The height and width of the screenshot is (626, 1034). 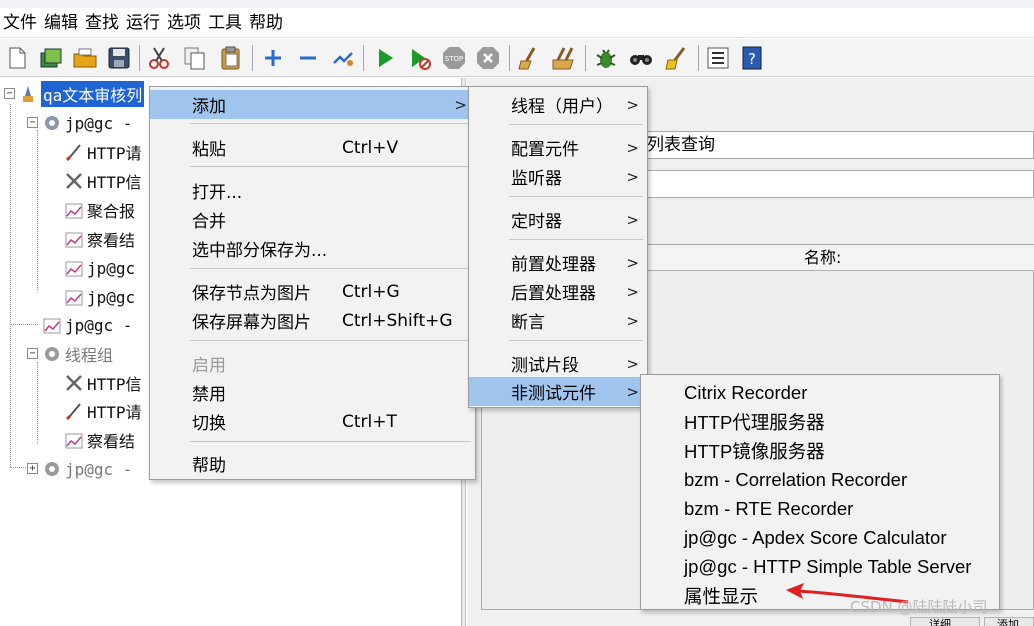 I want to click on menu-tools: 工具, so click(x=225, y=23).